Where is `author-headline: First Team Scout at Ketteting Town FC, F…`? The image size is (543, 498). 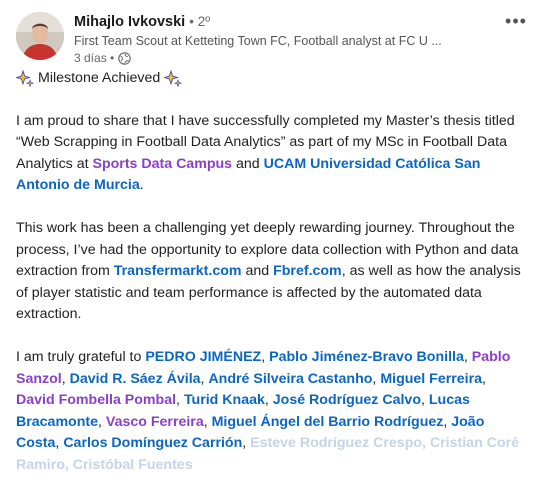 author-headline: First Team Scout at Ketteting Town FC, F… is located at coordinates (258, 41).